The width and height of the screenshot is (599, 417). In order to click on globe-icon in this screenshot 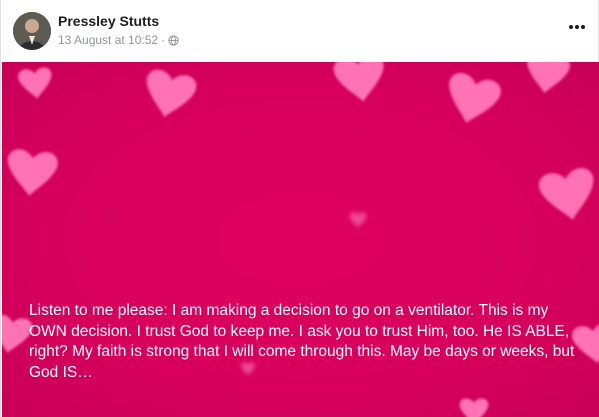, I will do `click(173, 40)`.